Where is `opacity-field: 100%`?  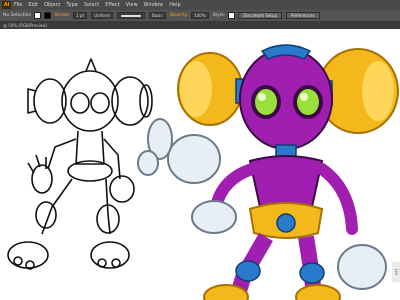
opacity-field: 100% is located at coordinates (200, 15).